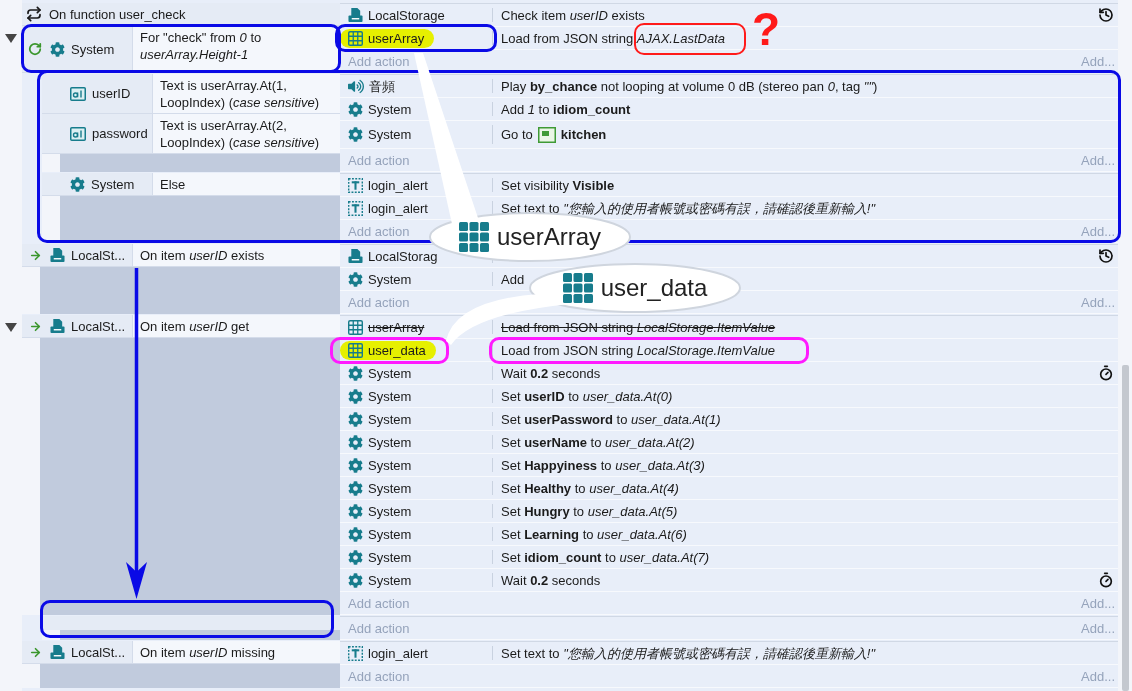  What do you see at coordinates (605, 557) in the screenshot?
I see `action-text: Set idiom_count to user_data.At(7)` at bounding box center [605, 557].